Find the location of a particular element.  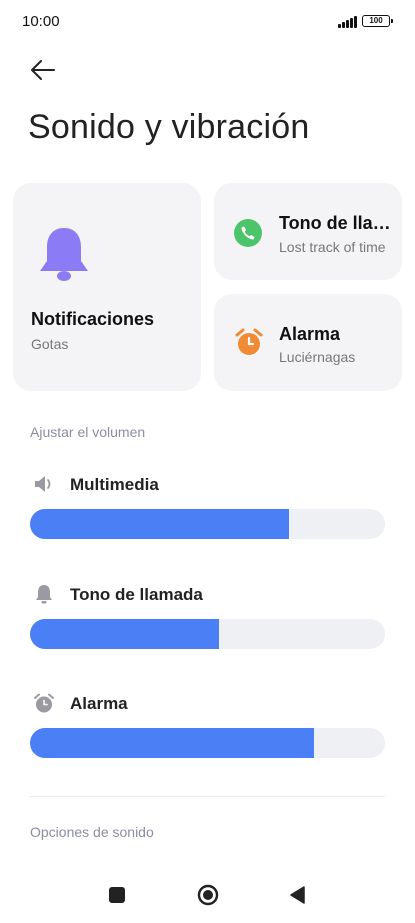

status-time: 10:00 is located at coordinates (41, 21).